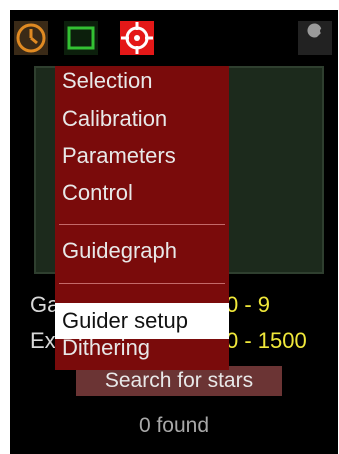  I want to click on settings-button, so click(315, 38).